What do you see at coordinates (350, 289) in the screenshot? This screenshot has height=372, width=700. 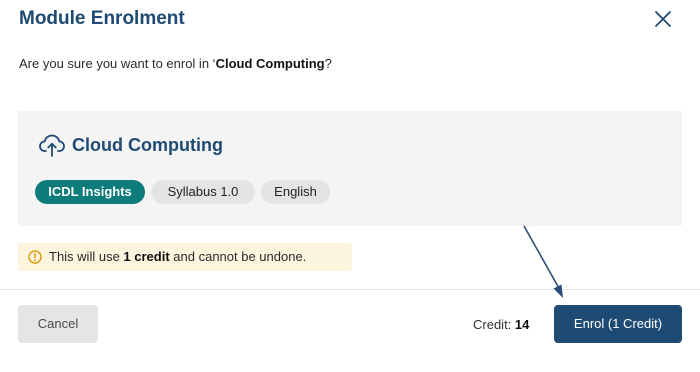 I see `footer-divider` at bounding box center [350, 289].